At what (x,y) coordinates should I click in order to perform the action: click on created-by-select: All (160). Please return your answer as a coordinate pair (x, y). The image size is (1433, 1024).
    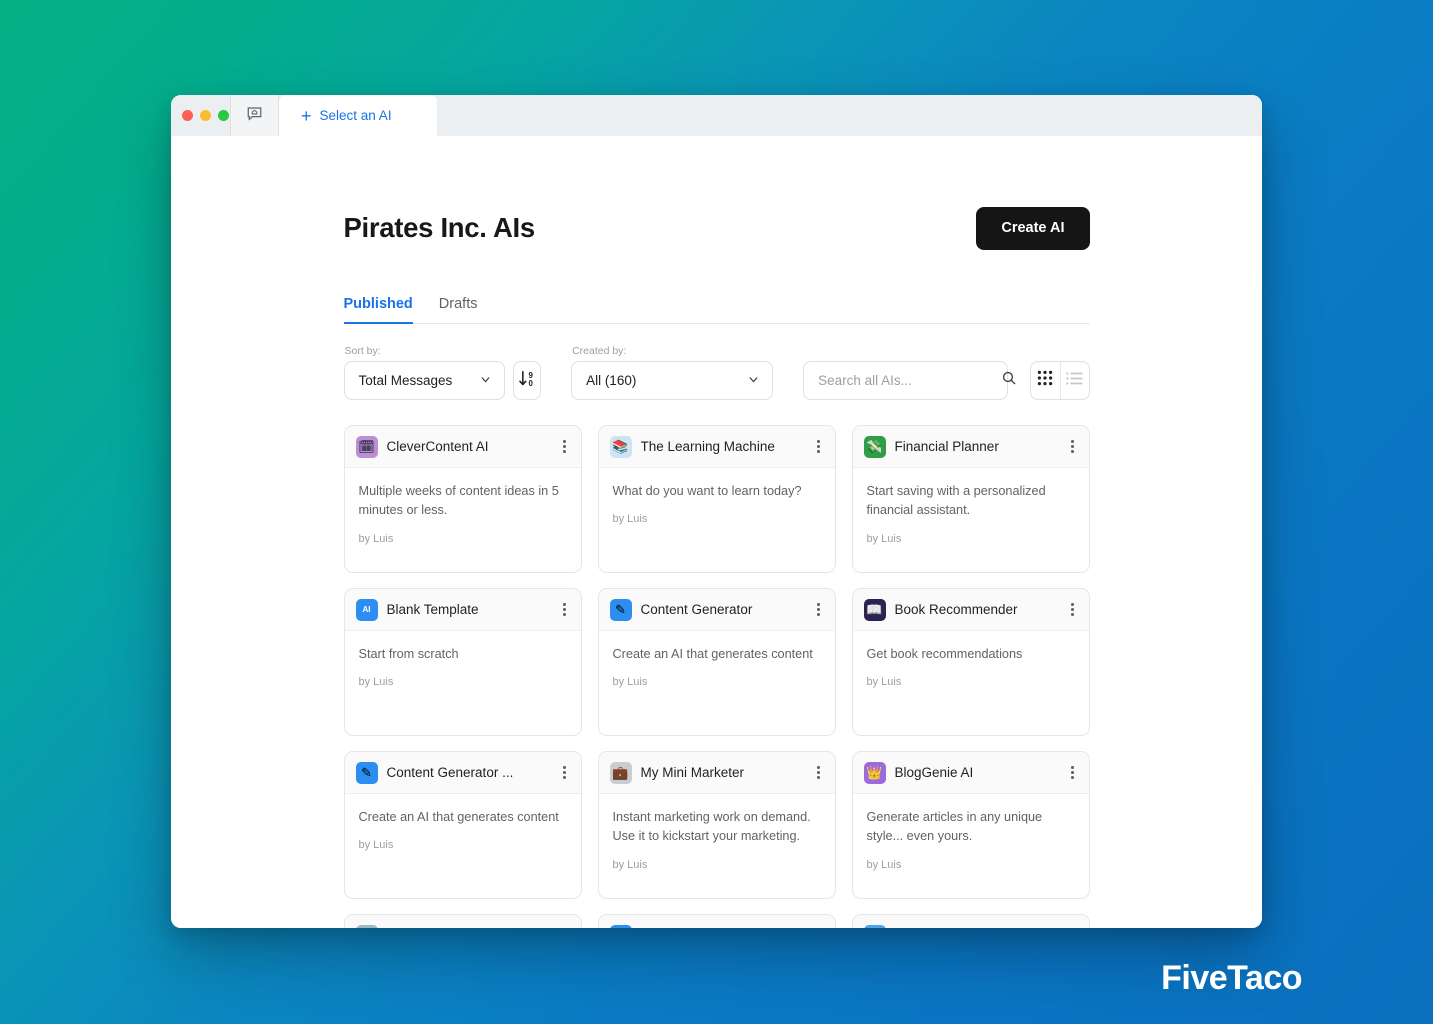
    Looking at the image, I should click on (672, 380).